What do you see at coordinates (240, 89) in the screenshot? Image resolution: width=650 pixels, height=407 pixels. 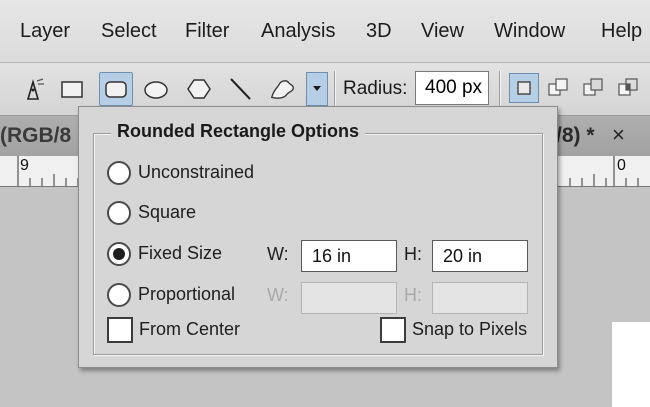 I see `line-tool-icon` at bounding box center [240, 89].